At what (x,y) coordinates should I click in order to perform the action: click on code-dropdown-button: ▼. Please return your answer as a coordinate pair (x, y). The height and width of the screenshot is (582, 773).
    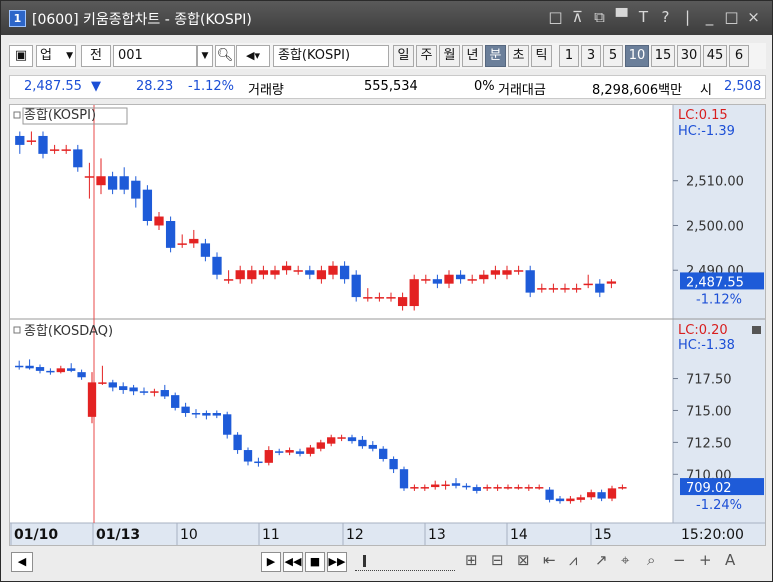
    Looking at the image, I should click on (205, 56).